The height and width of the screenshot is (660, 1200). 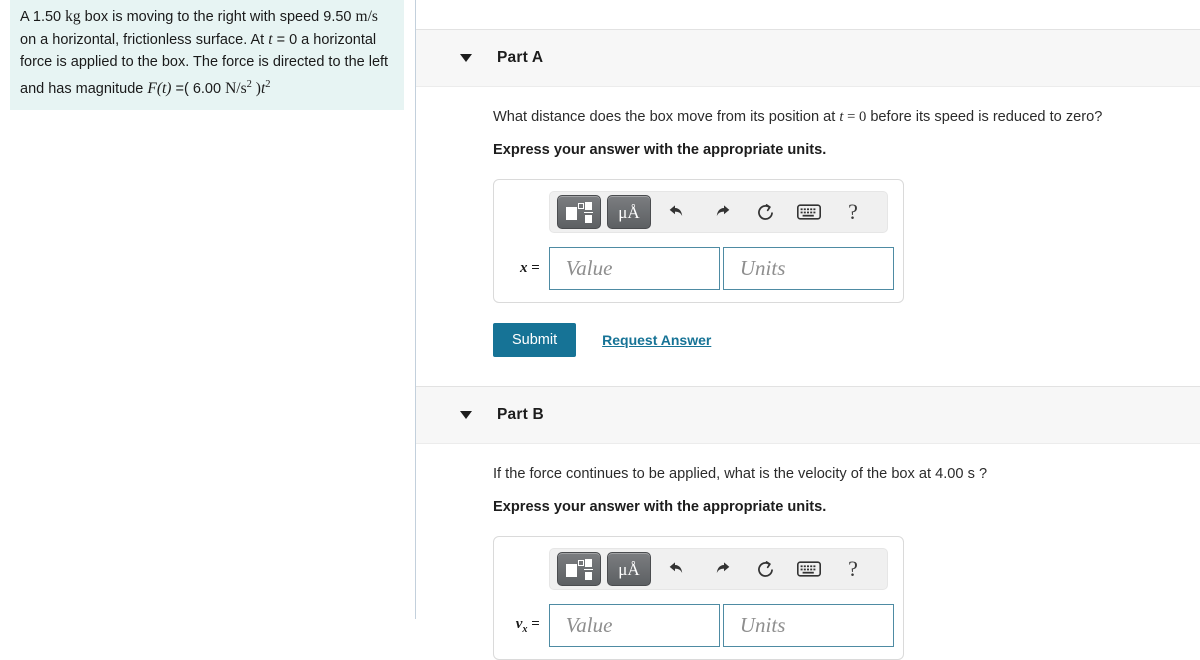 What do you see at coordinates (656, 340) in the screenshot?
I see `request-answer-link: Request Answer` at bounding box center [656, 340].